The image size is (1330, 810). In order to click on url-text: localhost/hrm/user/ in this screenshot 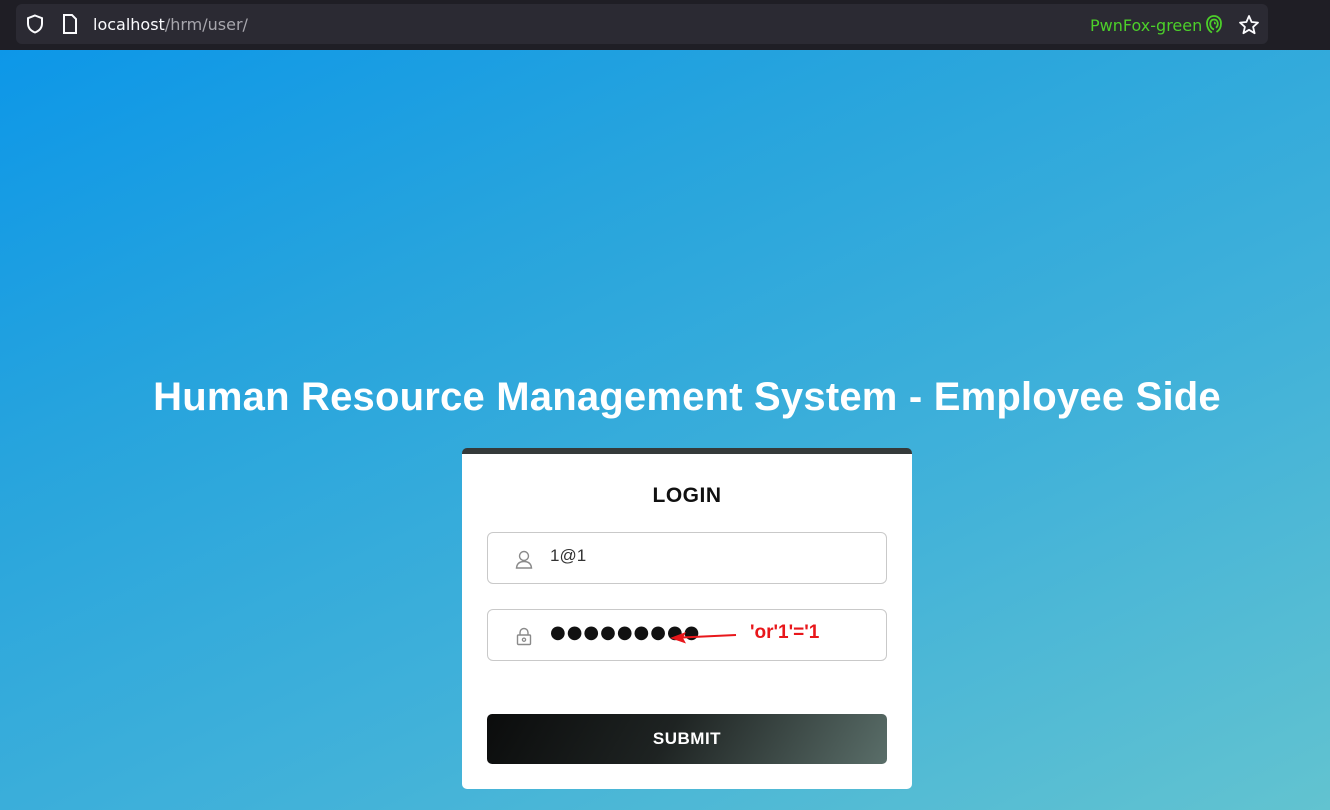, I will do `click(170, 25)`.